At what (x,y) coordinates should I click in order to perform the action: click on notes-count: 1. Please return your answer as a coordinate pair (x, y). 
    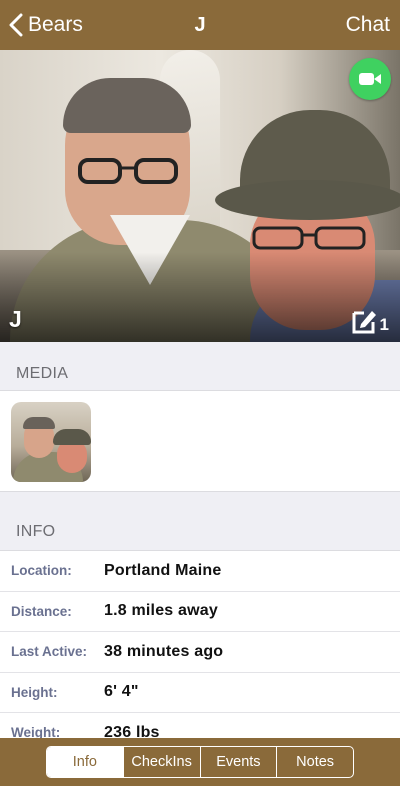
    Looking at the image, I should click on (384, 324).